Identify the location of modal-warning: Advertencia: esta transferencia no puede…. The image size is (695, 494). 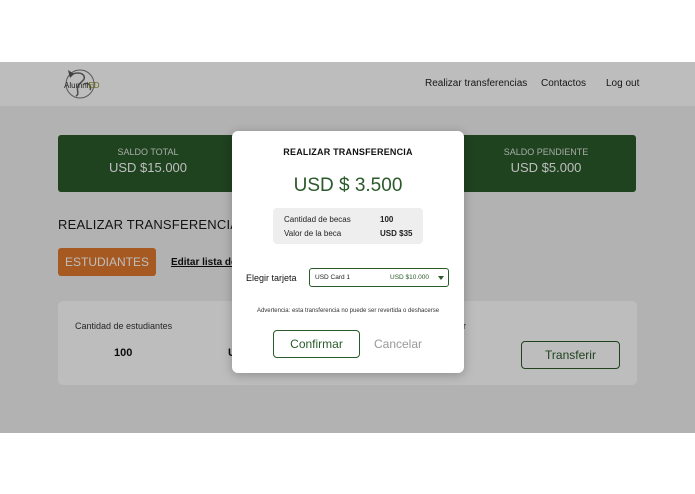
(348, 311).